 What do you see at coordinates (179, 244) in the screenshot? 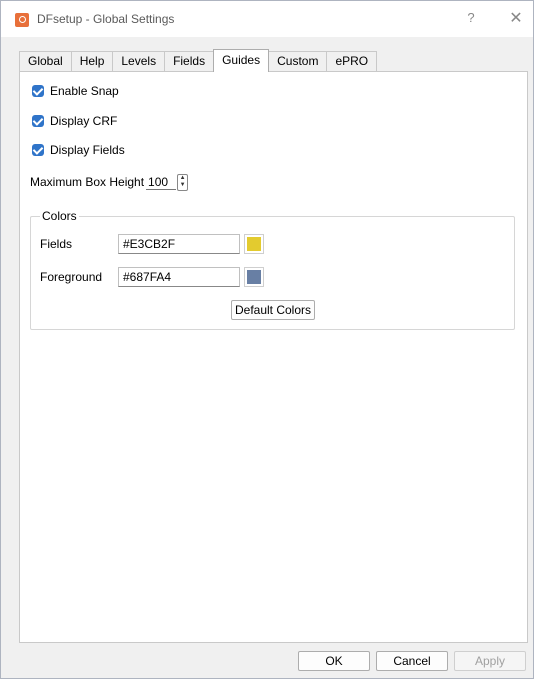
I see `fields-color-input` at bounding box center [179, 244].